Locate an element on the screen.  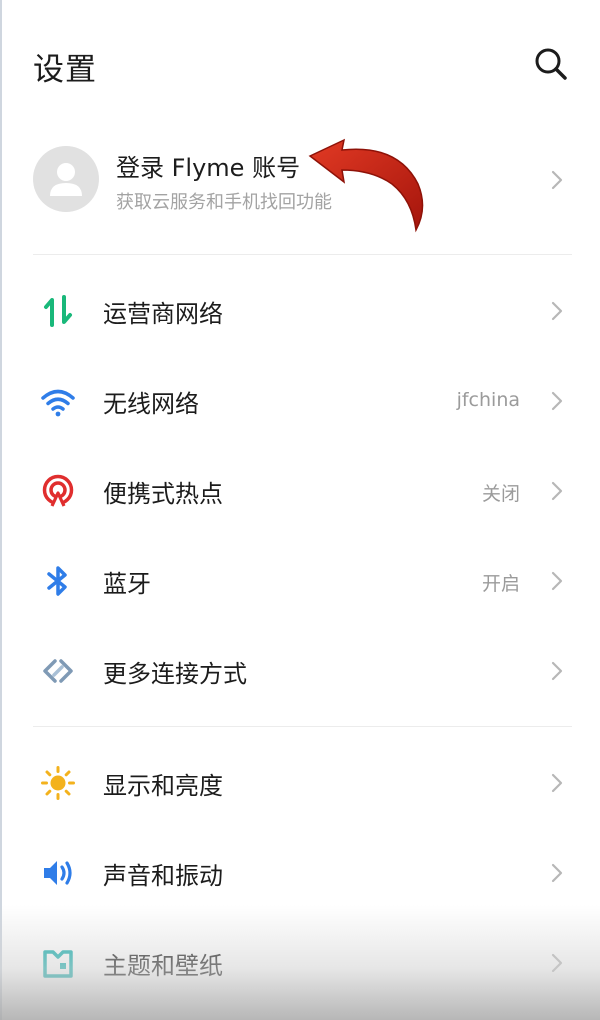
setting-row-theme: 主题和壁纸 is located at coordinates (300, 963).